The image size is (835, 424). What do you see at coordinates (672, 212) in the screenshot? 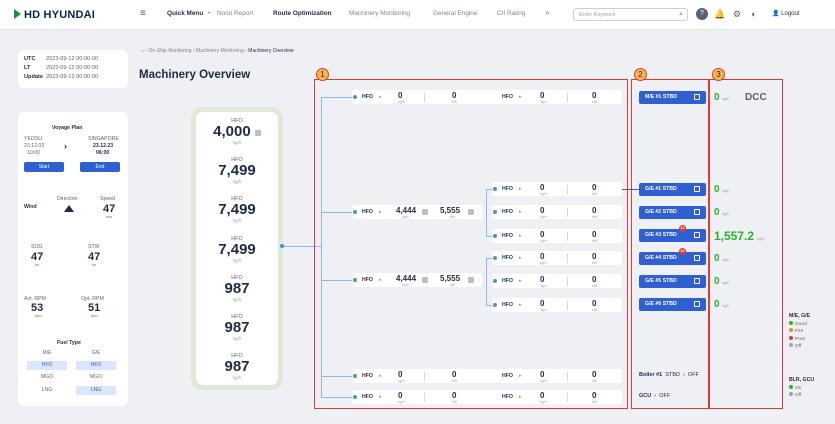
I see `ge2-stbd-button: G/E #2 STBD` at bounding box center [672, 212].